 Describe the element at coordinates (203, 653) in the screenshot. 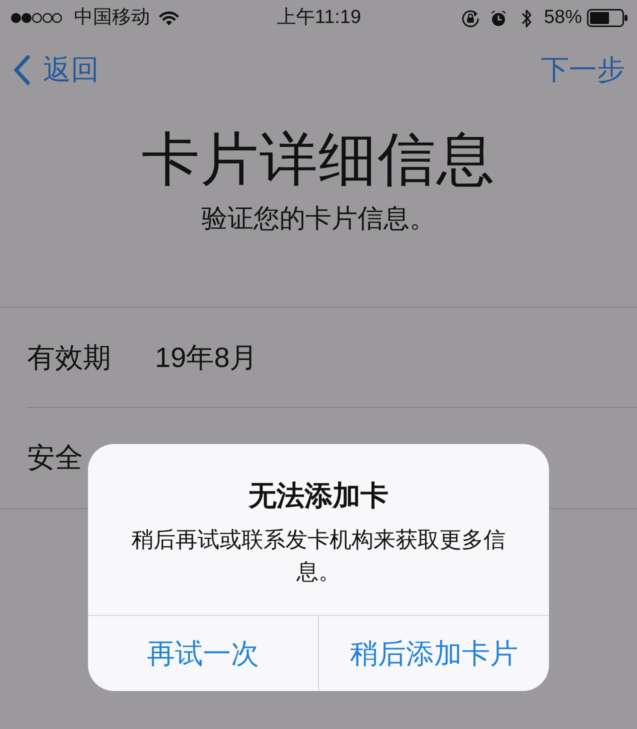

I see `alert-button: 再试一次` at that location.